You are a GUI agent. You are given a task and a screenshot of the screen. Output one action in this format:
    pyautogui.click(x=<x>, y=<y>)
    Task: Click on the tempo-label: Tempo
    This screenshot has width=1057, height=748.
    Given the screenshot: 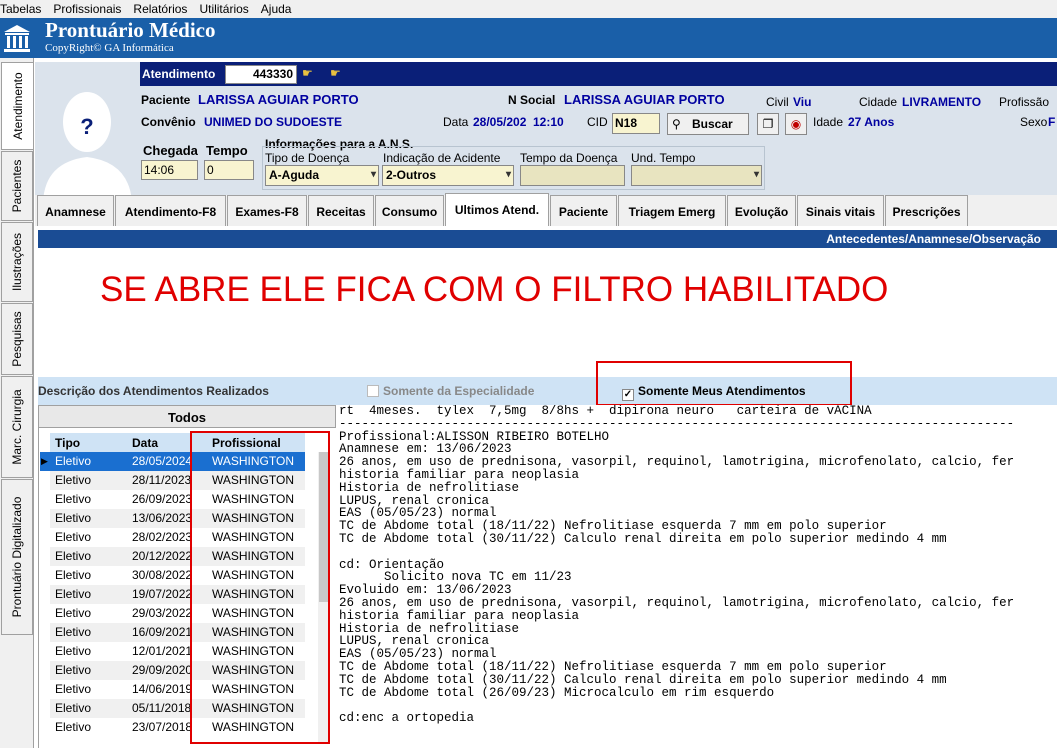 What is the action you would take?
    pyautogui.click(x=227, y=150)
    